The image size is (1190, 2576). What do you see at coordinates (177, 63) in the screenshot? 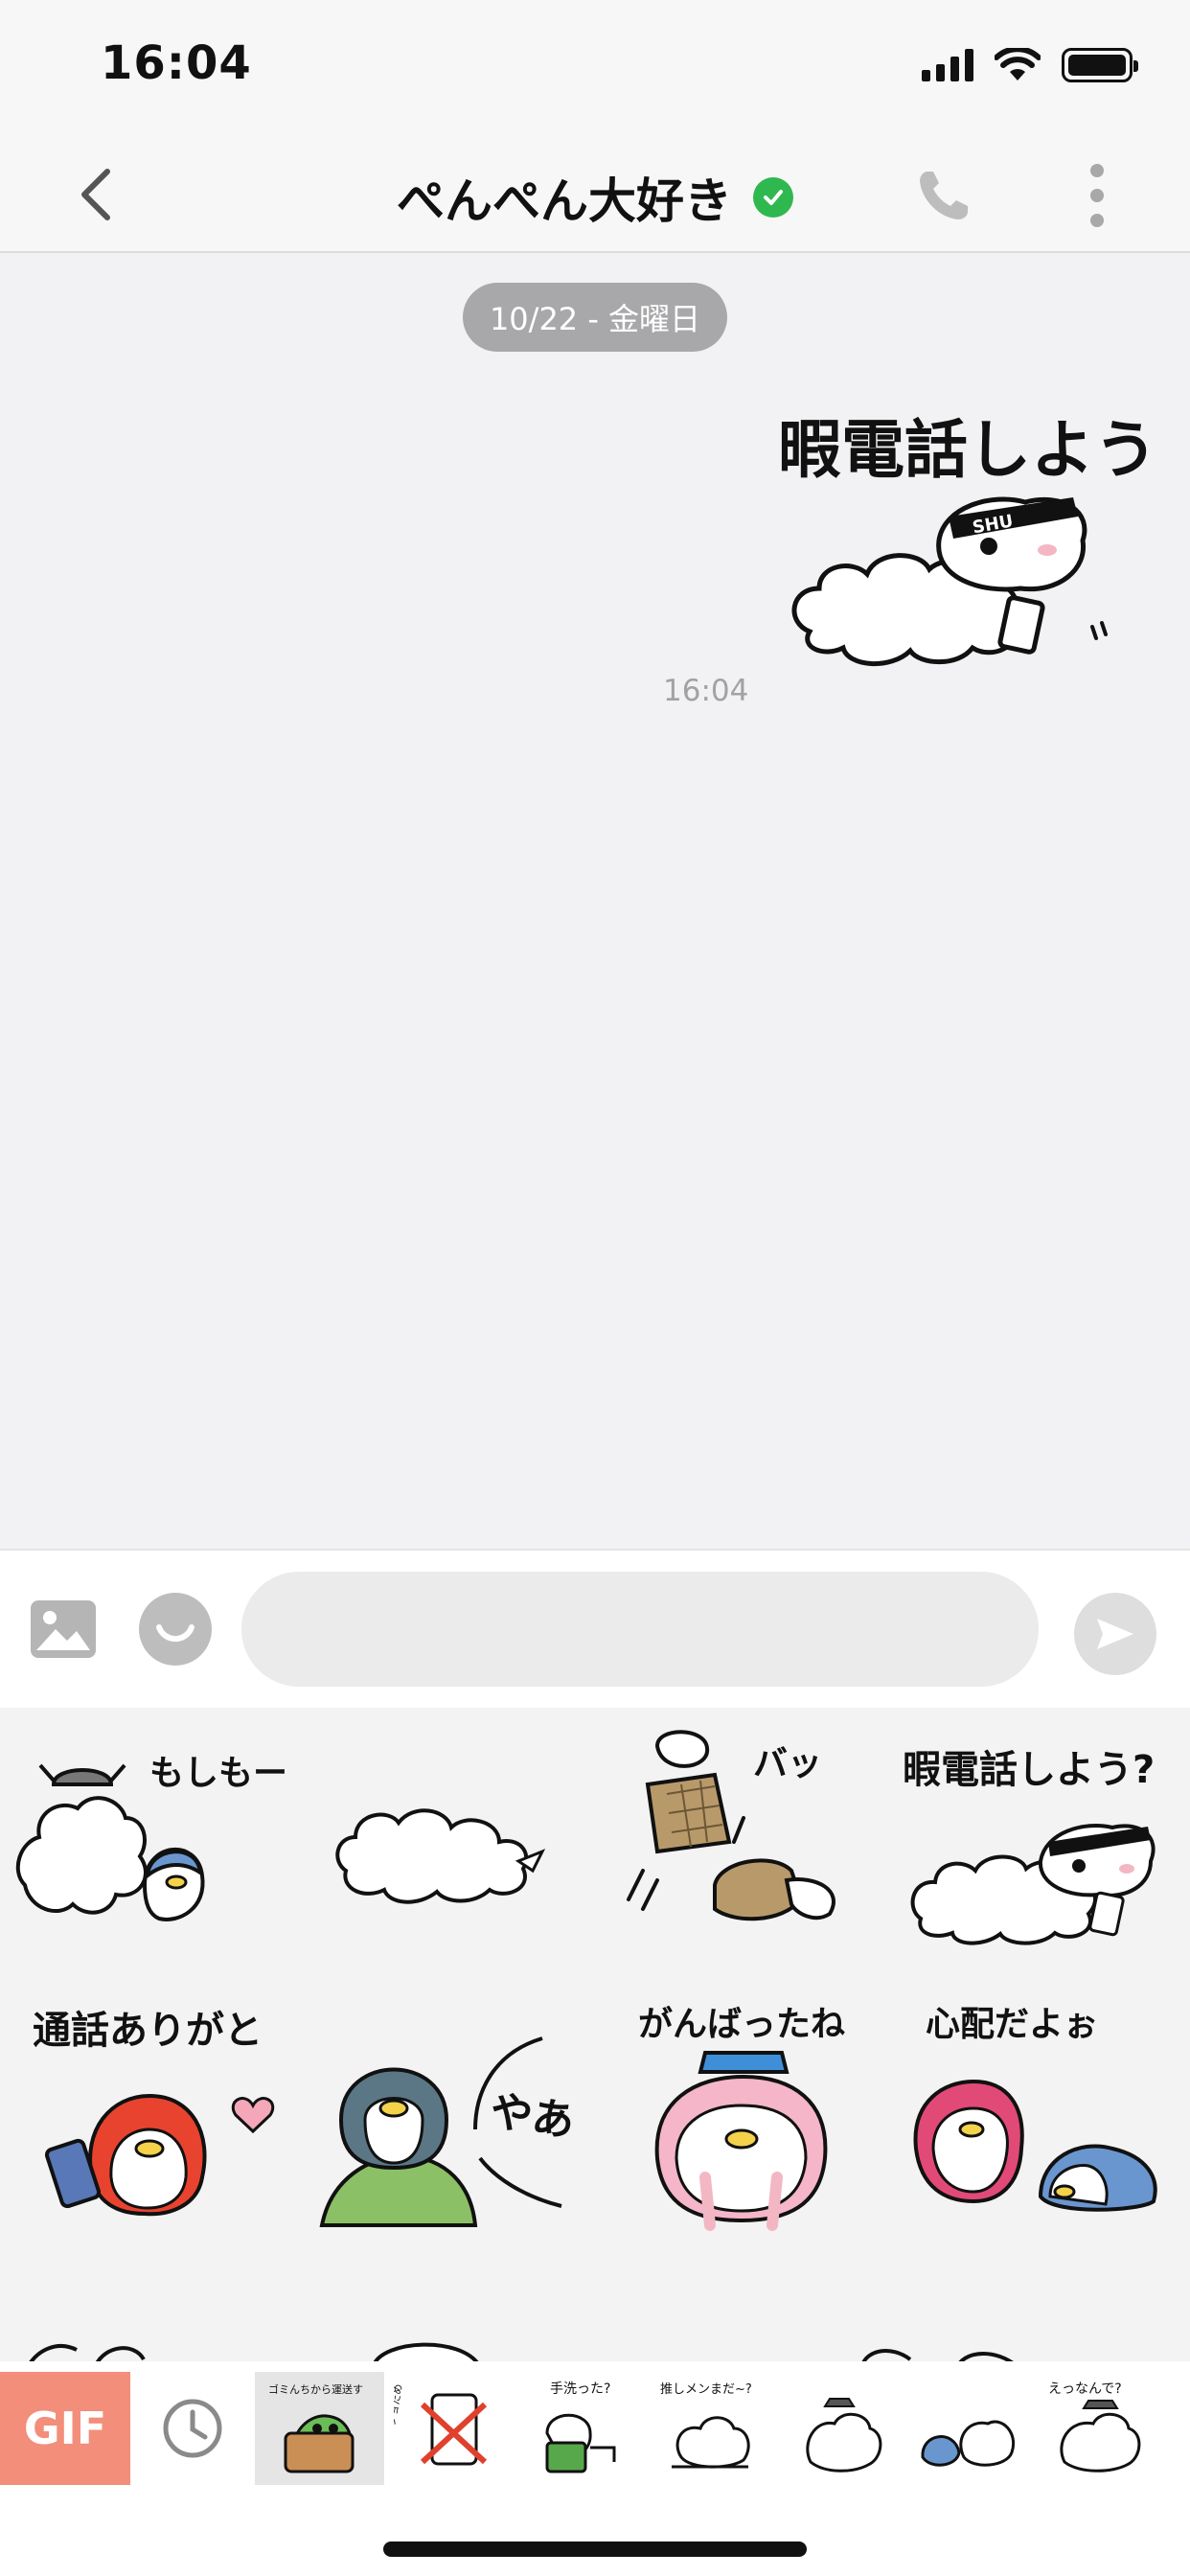
I see `status-time: 16:04` at bounding box center [177, 63].